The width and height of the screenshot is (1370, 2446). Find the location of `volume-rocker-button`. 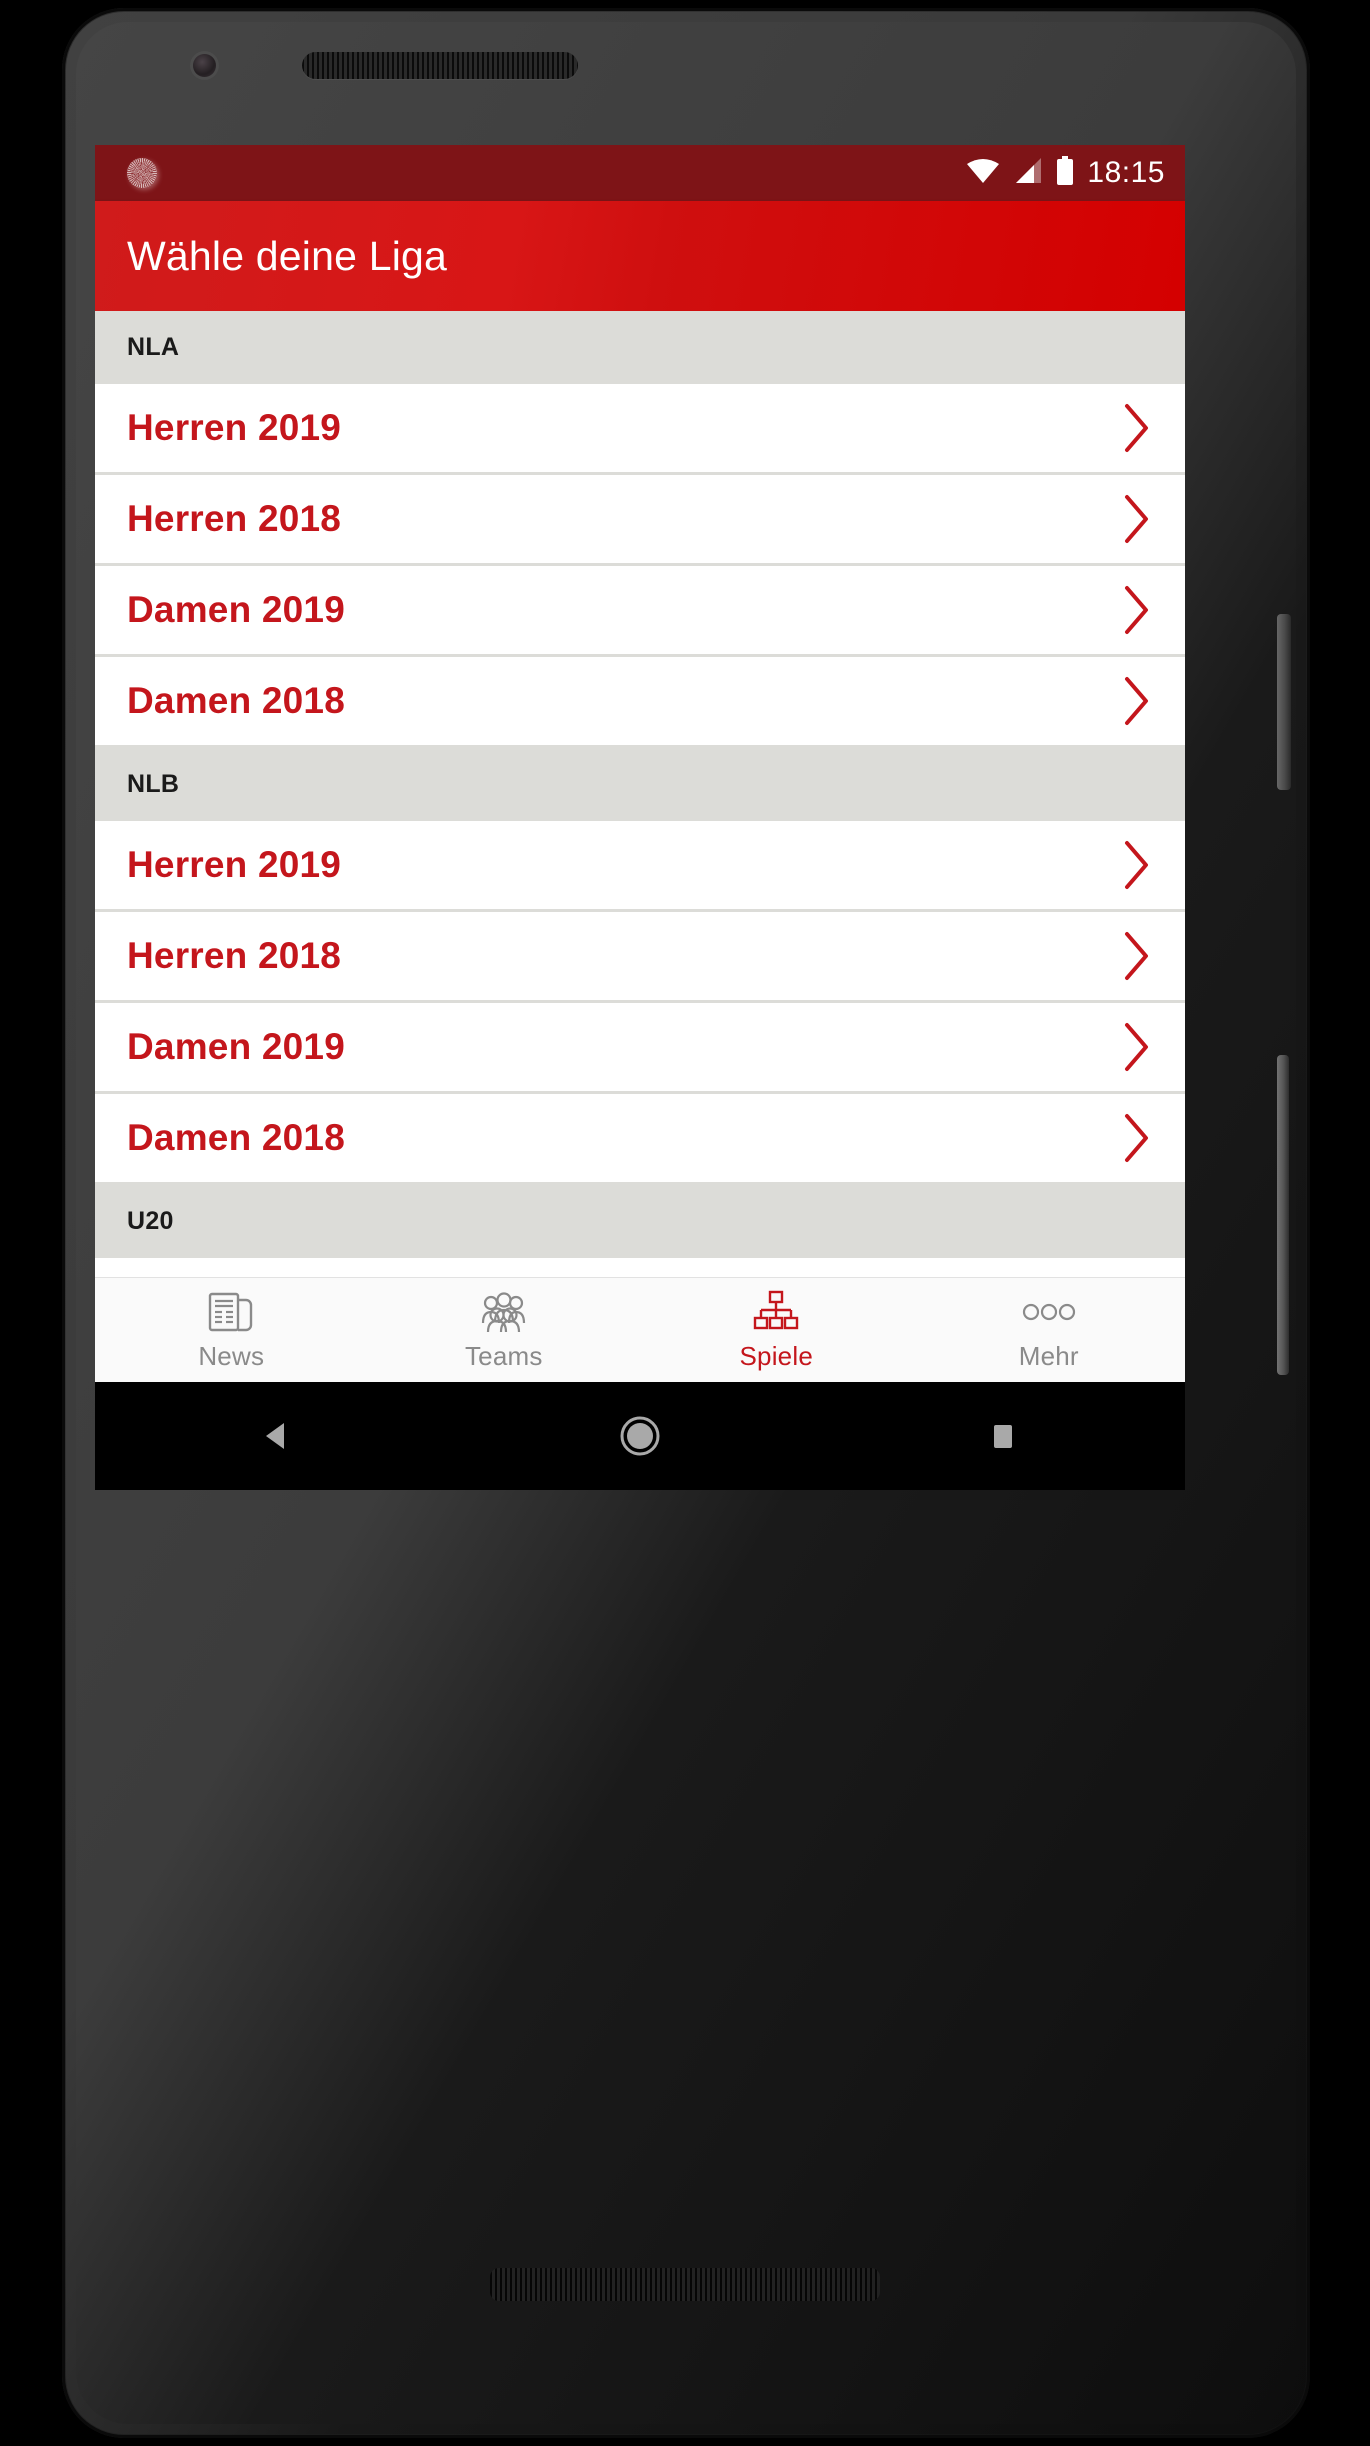

volume-rocker-button is located at coordinates (1283, 1215).